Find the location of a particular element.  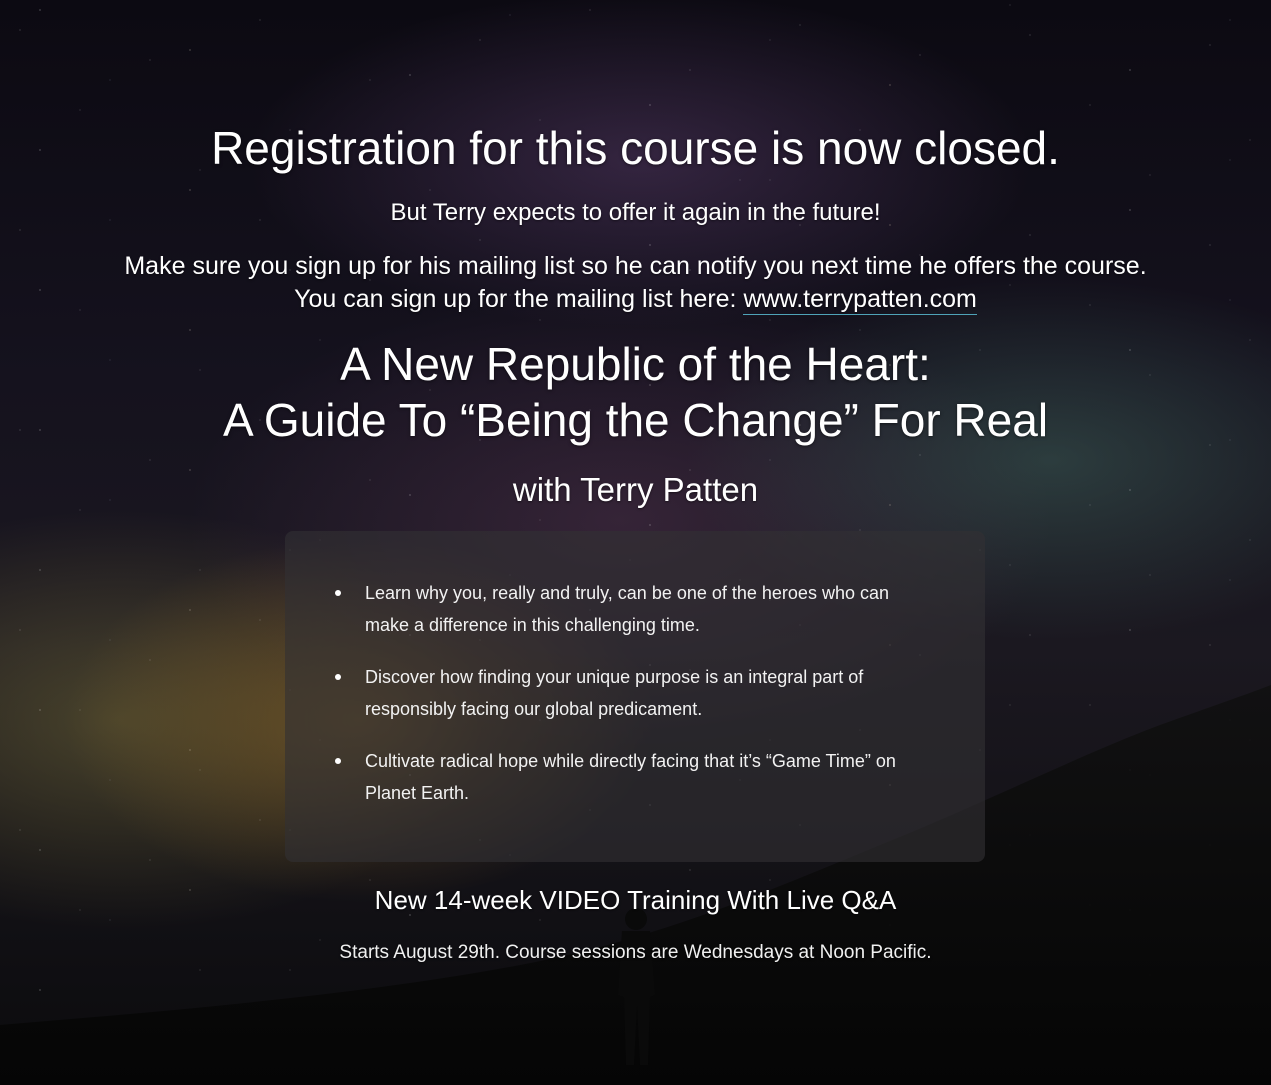

instructor-line: with Terry Patten is located at coordinates (635, 489).